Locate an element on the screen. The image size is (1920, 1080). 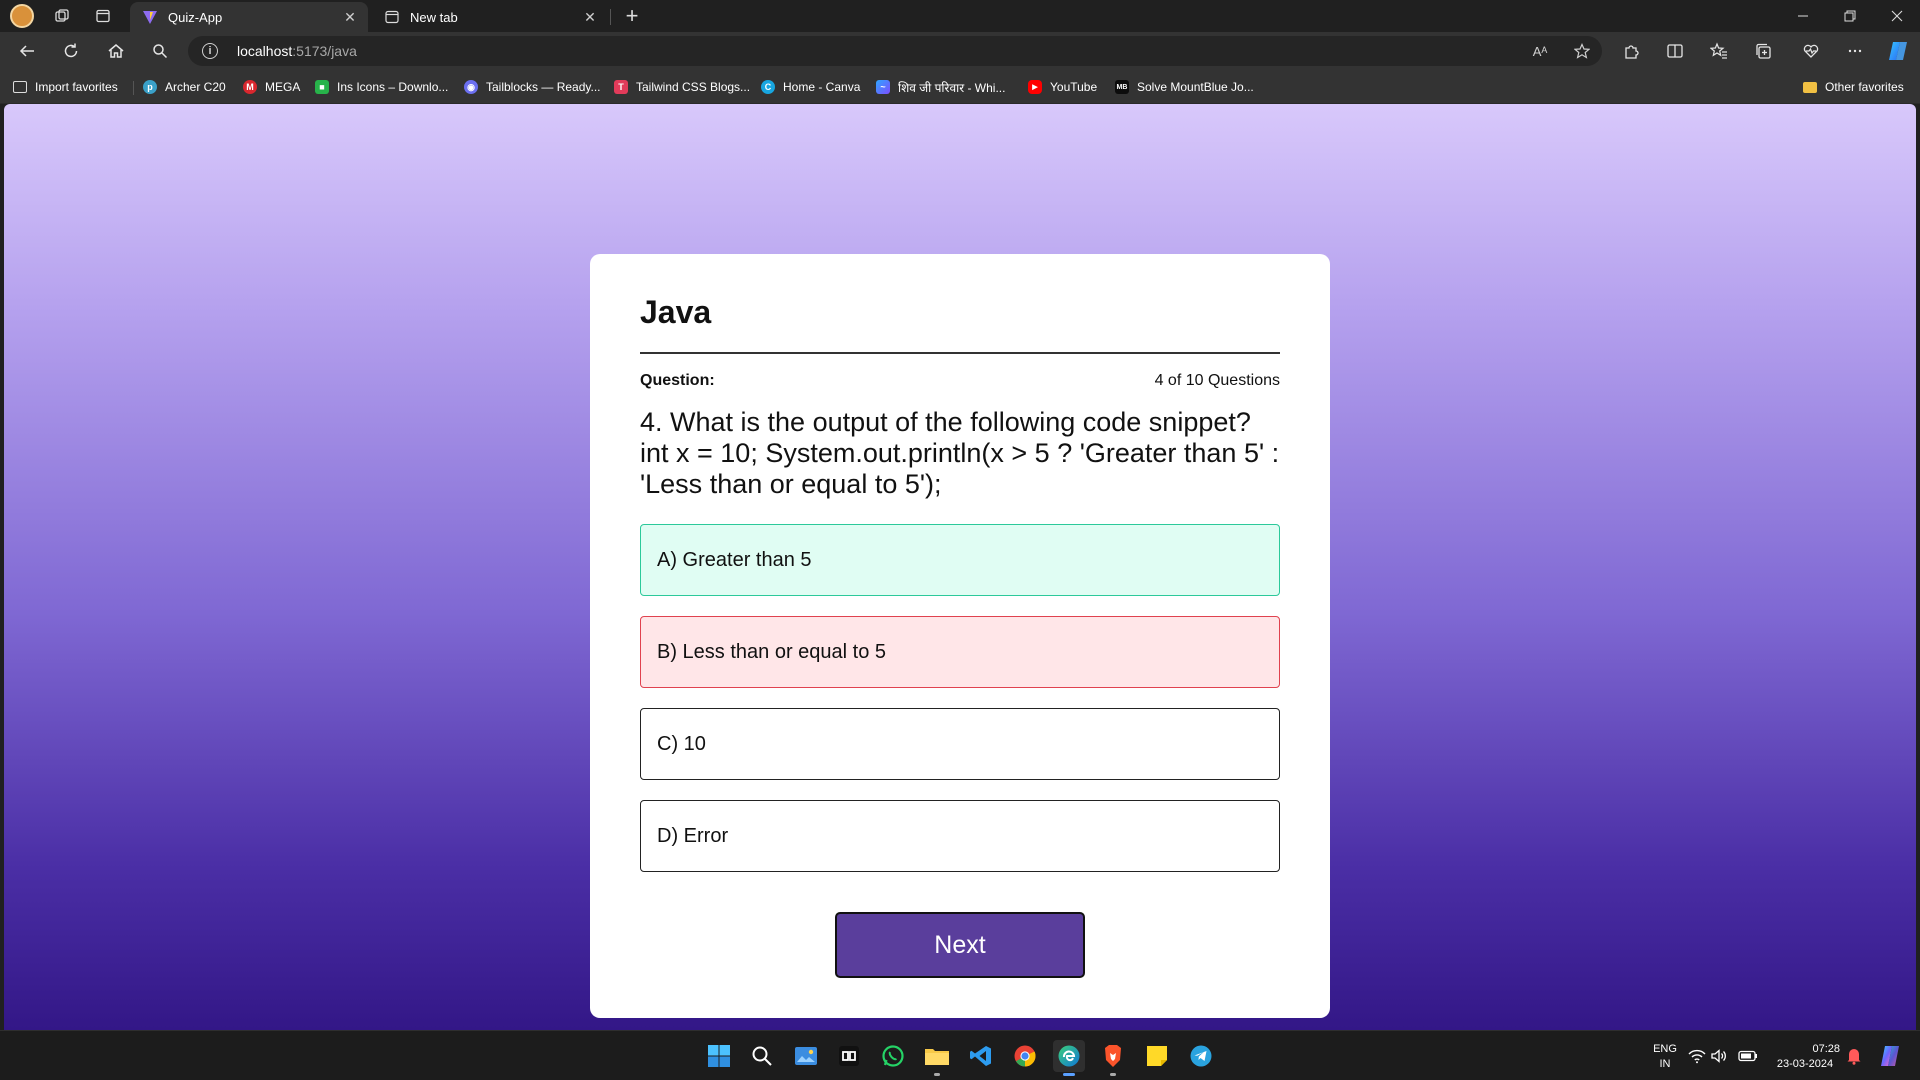
bookmark-label: YouTube is located at coordinates (1074, 87).